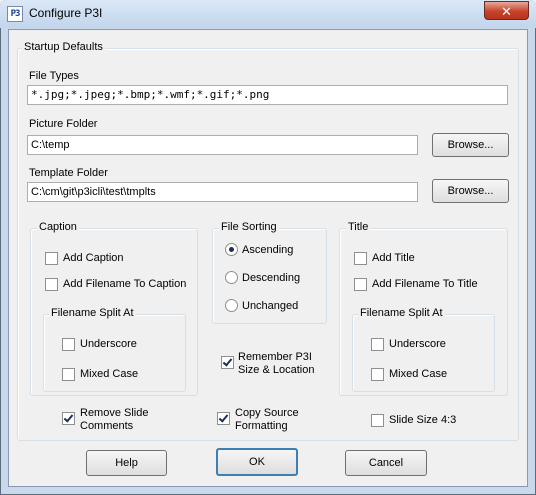  I want to click on remove-slide-comments-label-line2: Comments, so click(106, 426).